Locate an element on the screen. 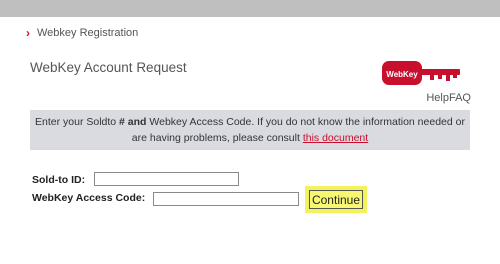  soldto-input is located at coordinates (166, 179).